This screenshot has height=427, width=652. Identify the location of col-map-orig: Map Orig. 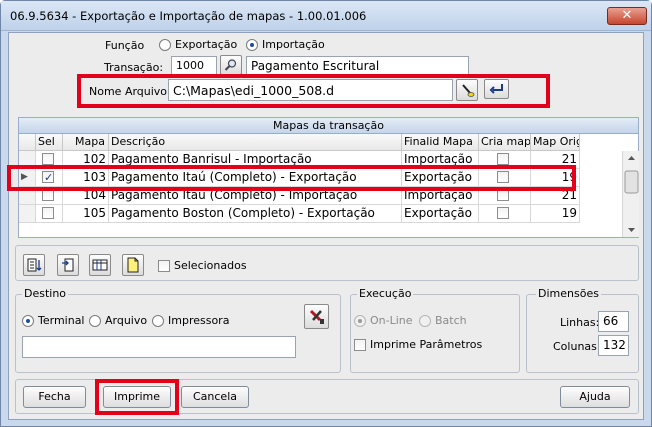
(555, 142).